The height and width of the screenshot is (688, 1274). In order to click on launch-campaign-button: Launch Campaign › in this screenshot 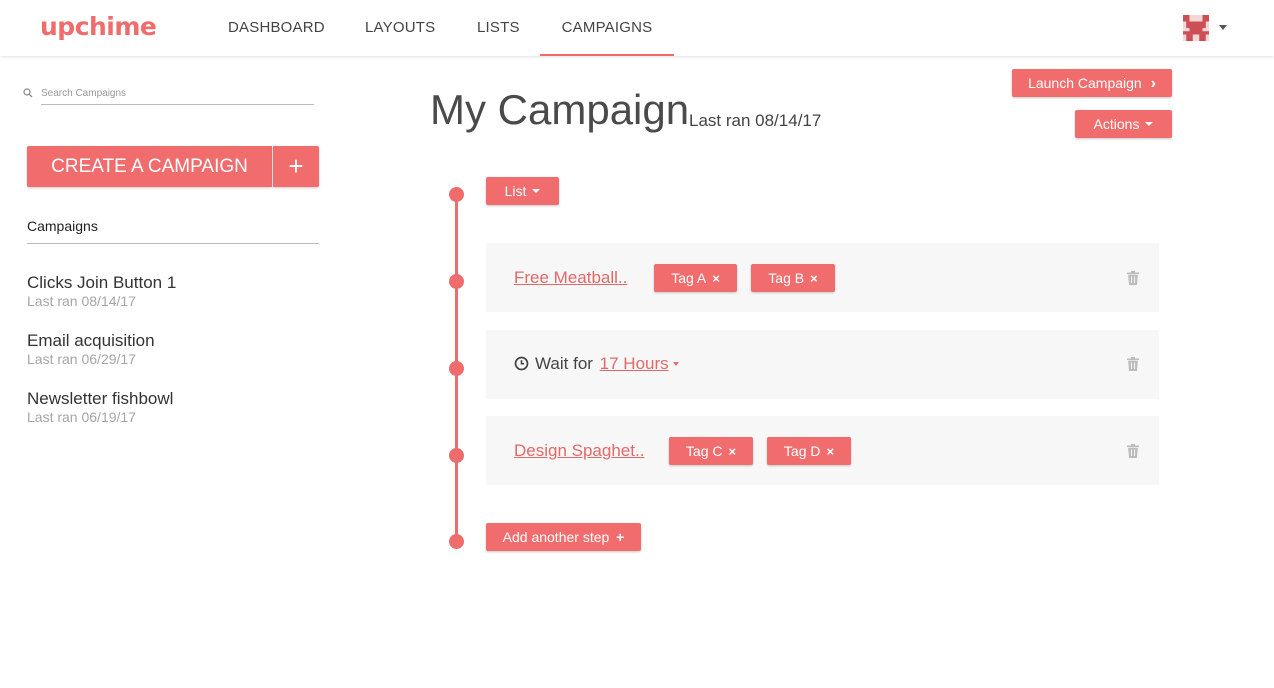, I will do `click(1092, 83)`.